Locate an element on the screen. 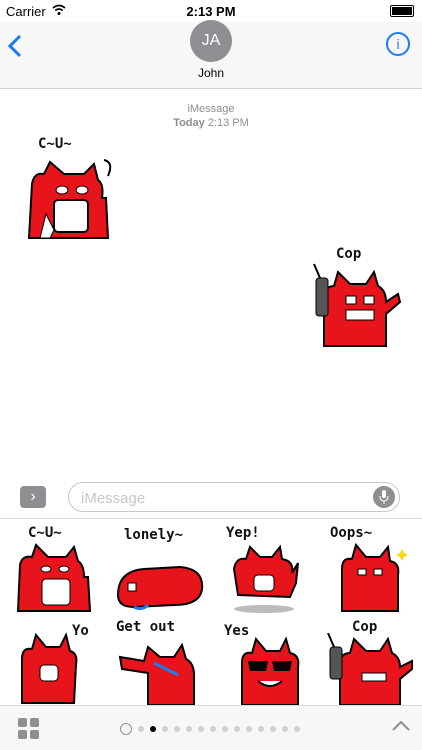 The height and width of the screenshot is (750, 422). contact-avatar: JA is located at coordinates (211, 41).